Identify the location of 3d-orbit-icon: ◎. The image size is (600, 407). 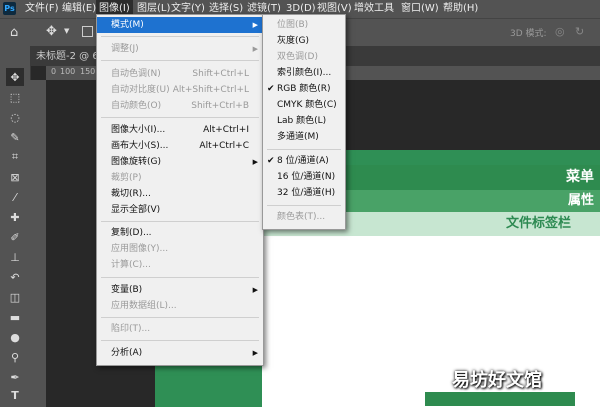
(560, 31).